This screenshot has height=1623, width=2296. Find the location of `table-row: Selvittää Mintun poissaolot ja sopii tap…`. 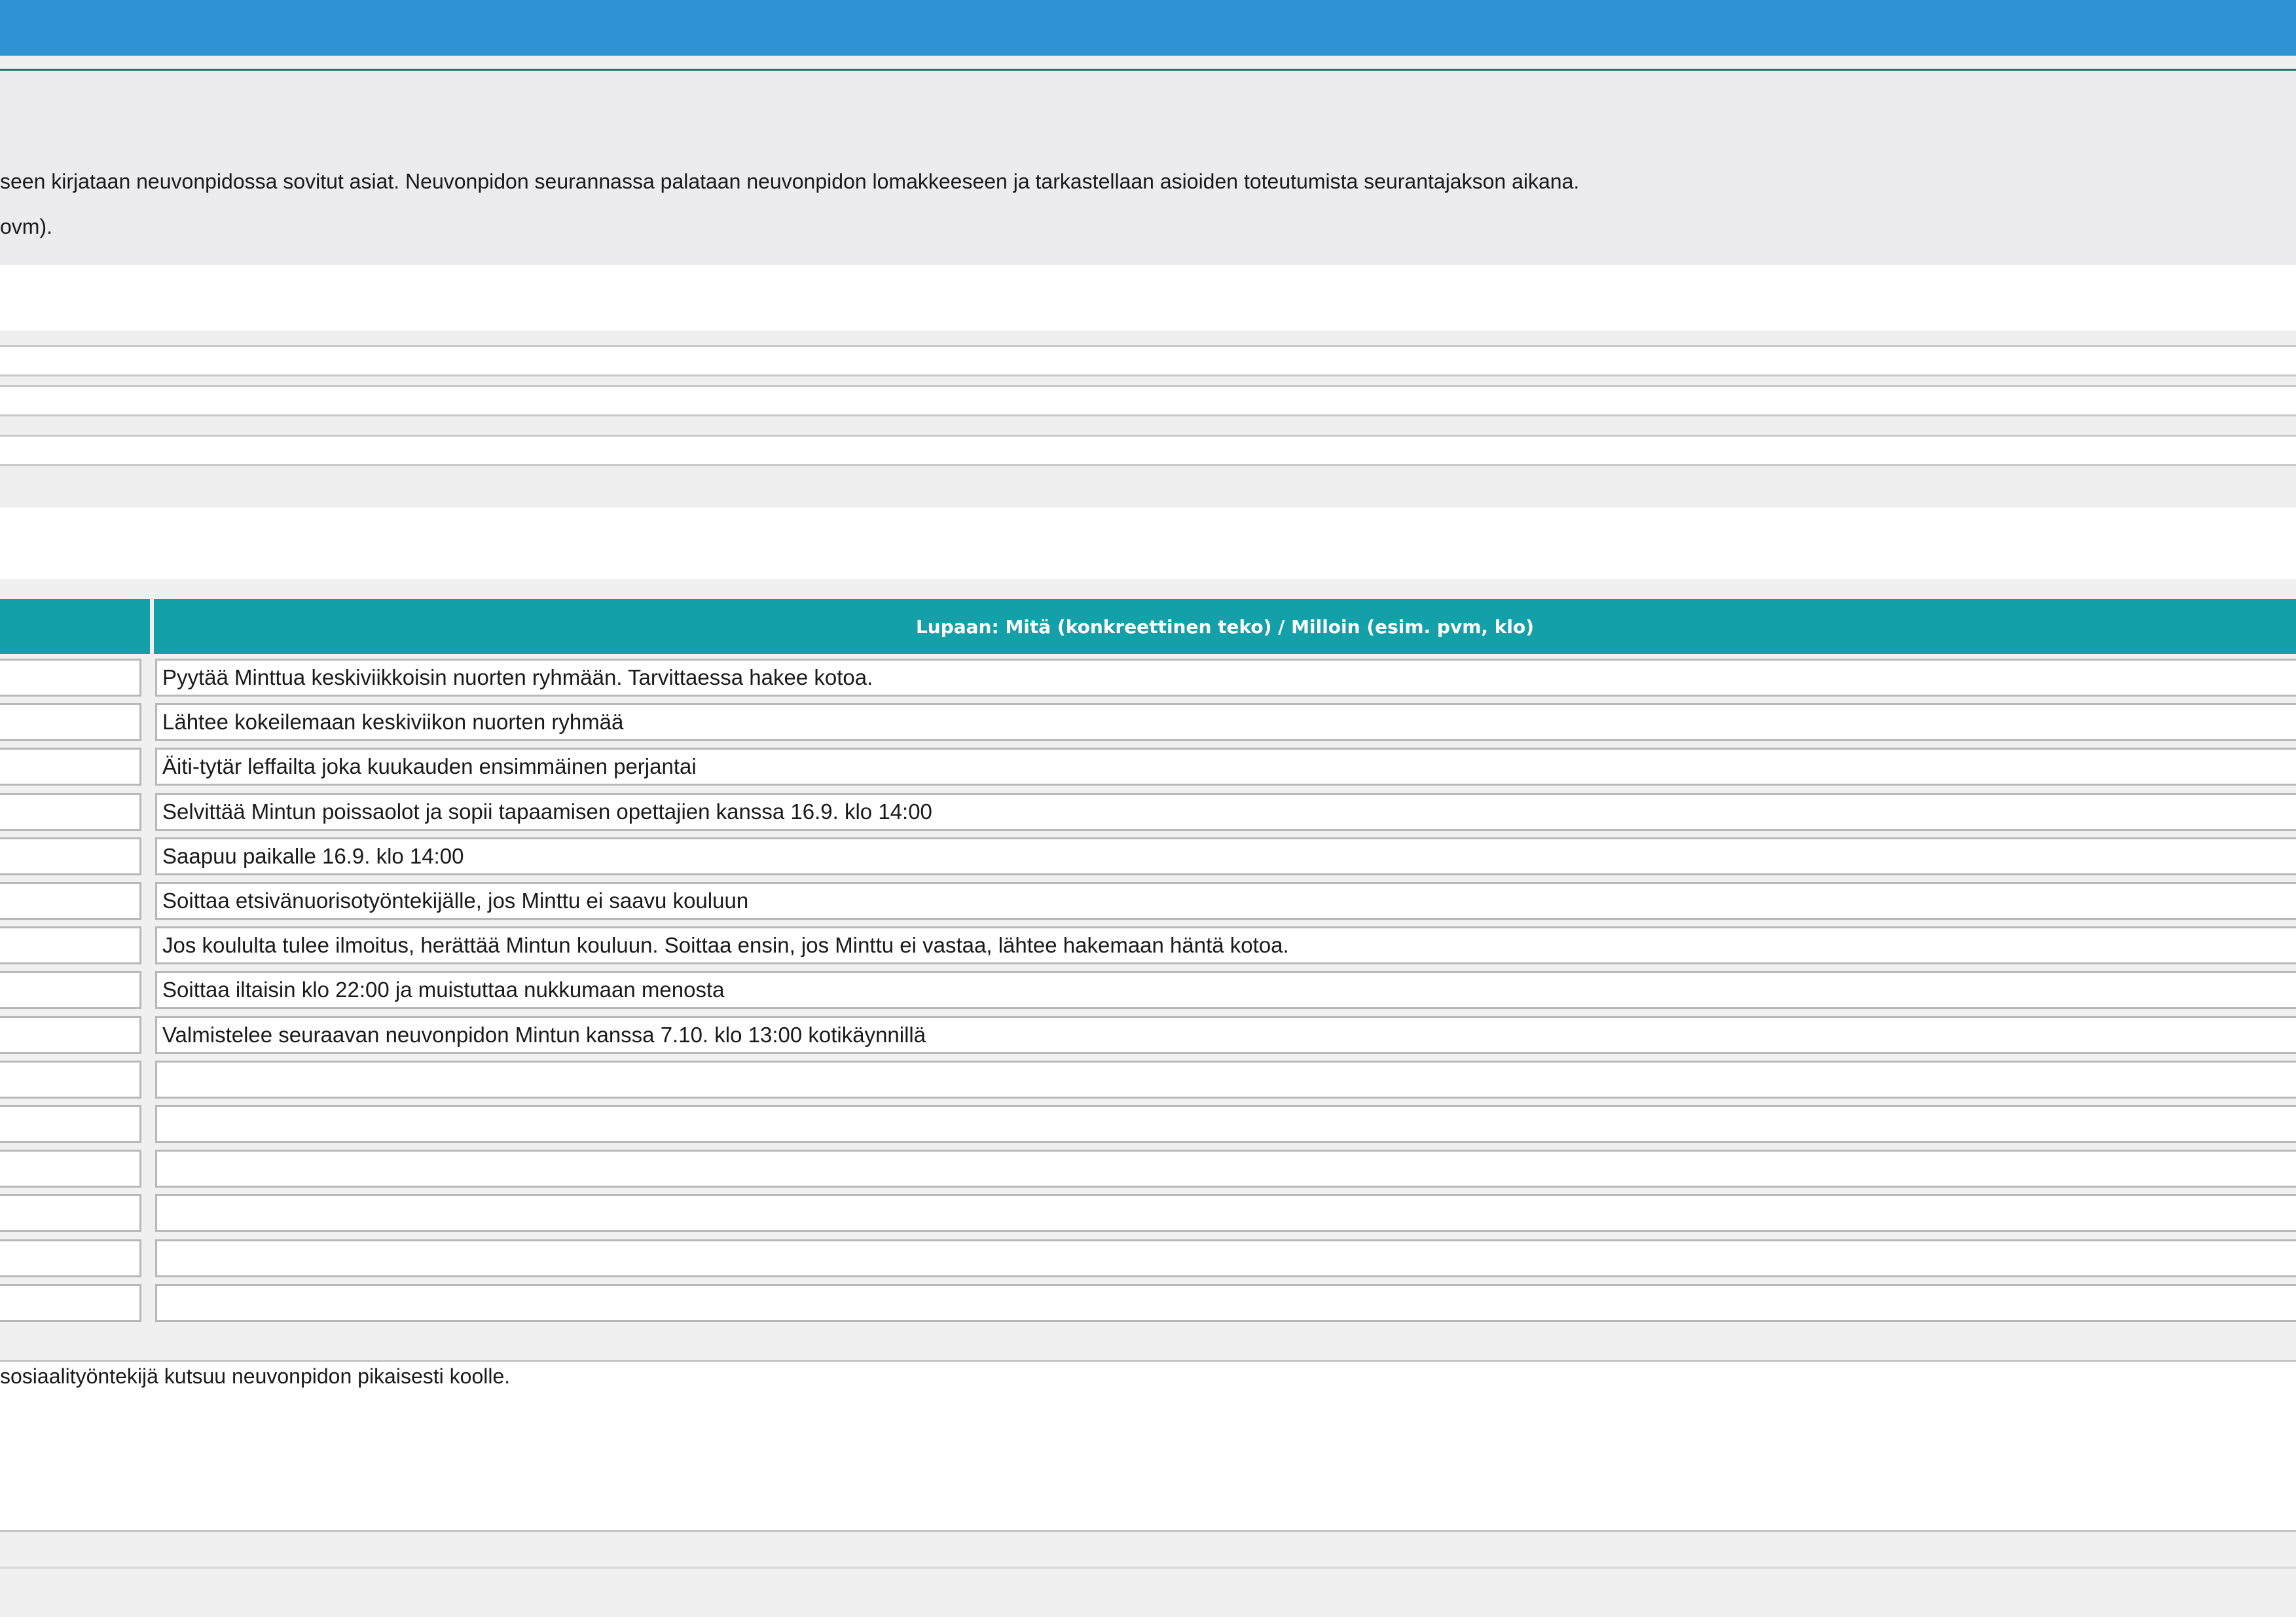

table-row: Selvittää Mintun poissaolot ja sopii tap… is located at coordinates (1148, 812).